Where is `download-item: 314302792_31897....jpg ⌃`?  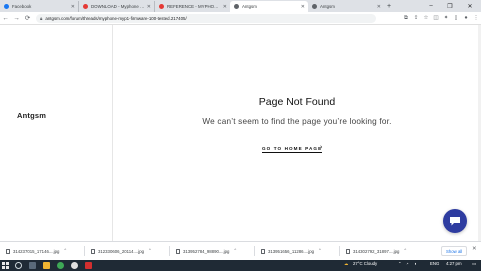
download-item: 314302792_31897....jpg ⌃ is located at coordinates (376, 251).